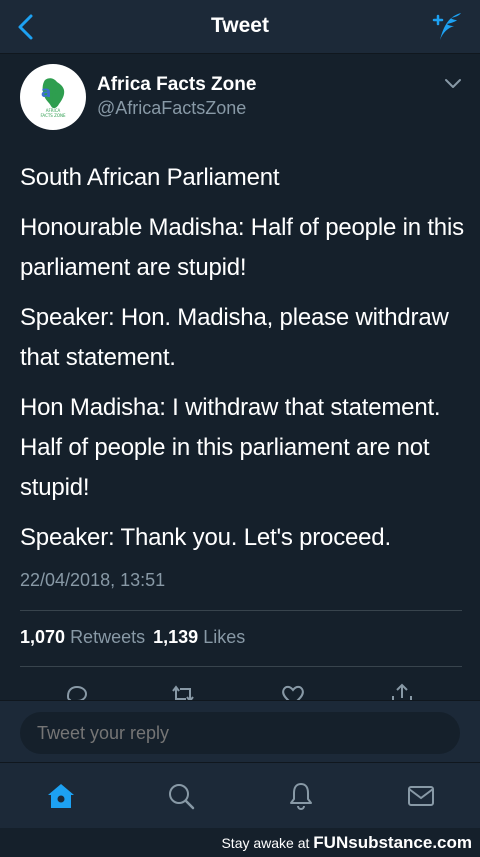 The image size is (480, 857). I want to click on tweet-stats: 1,070 Retweets 1,139 Likes, so click(134, 637).